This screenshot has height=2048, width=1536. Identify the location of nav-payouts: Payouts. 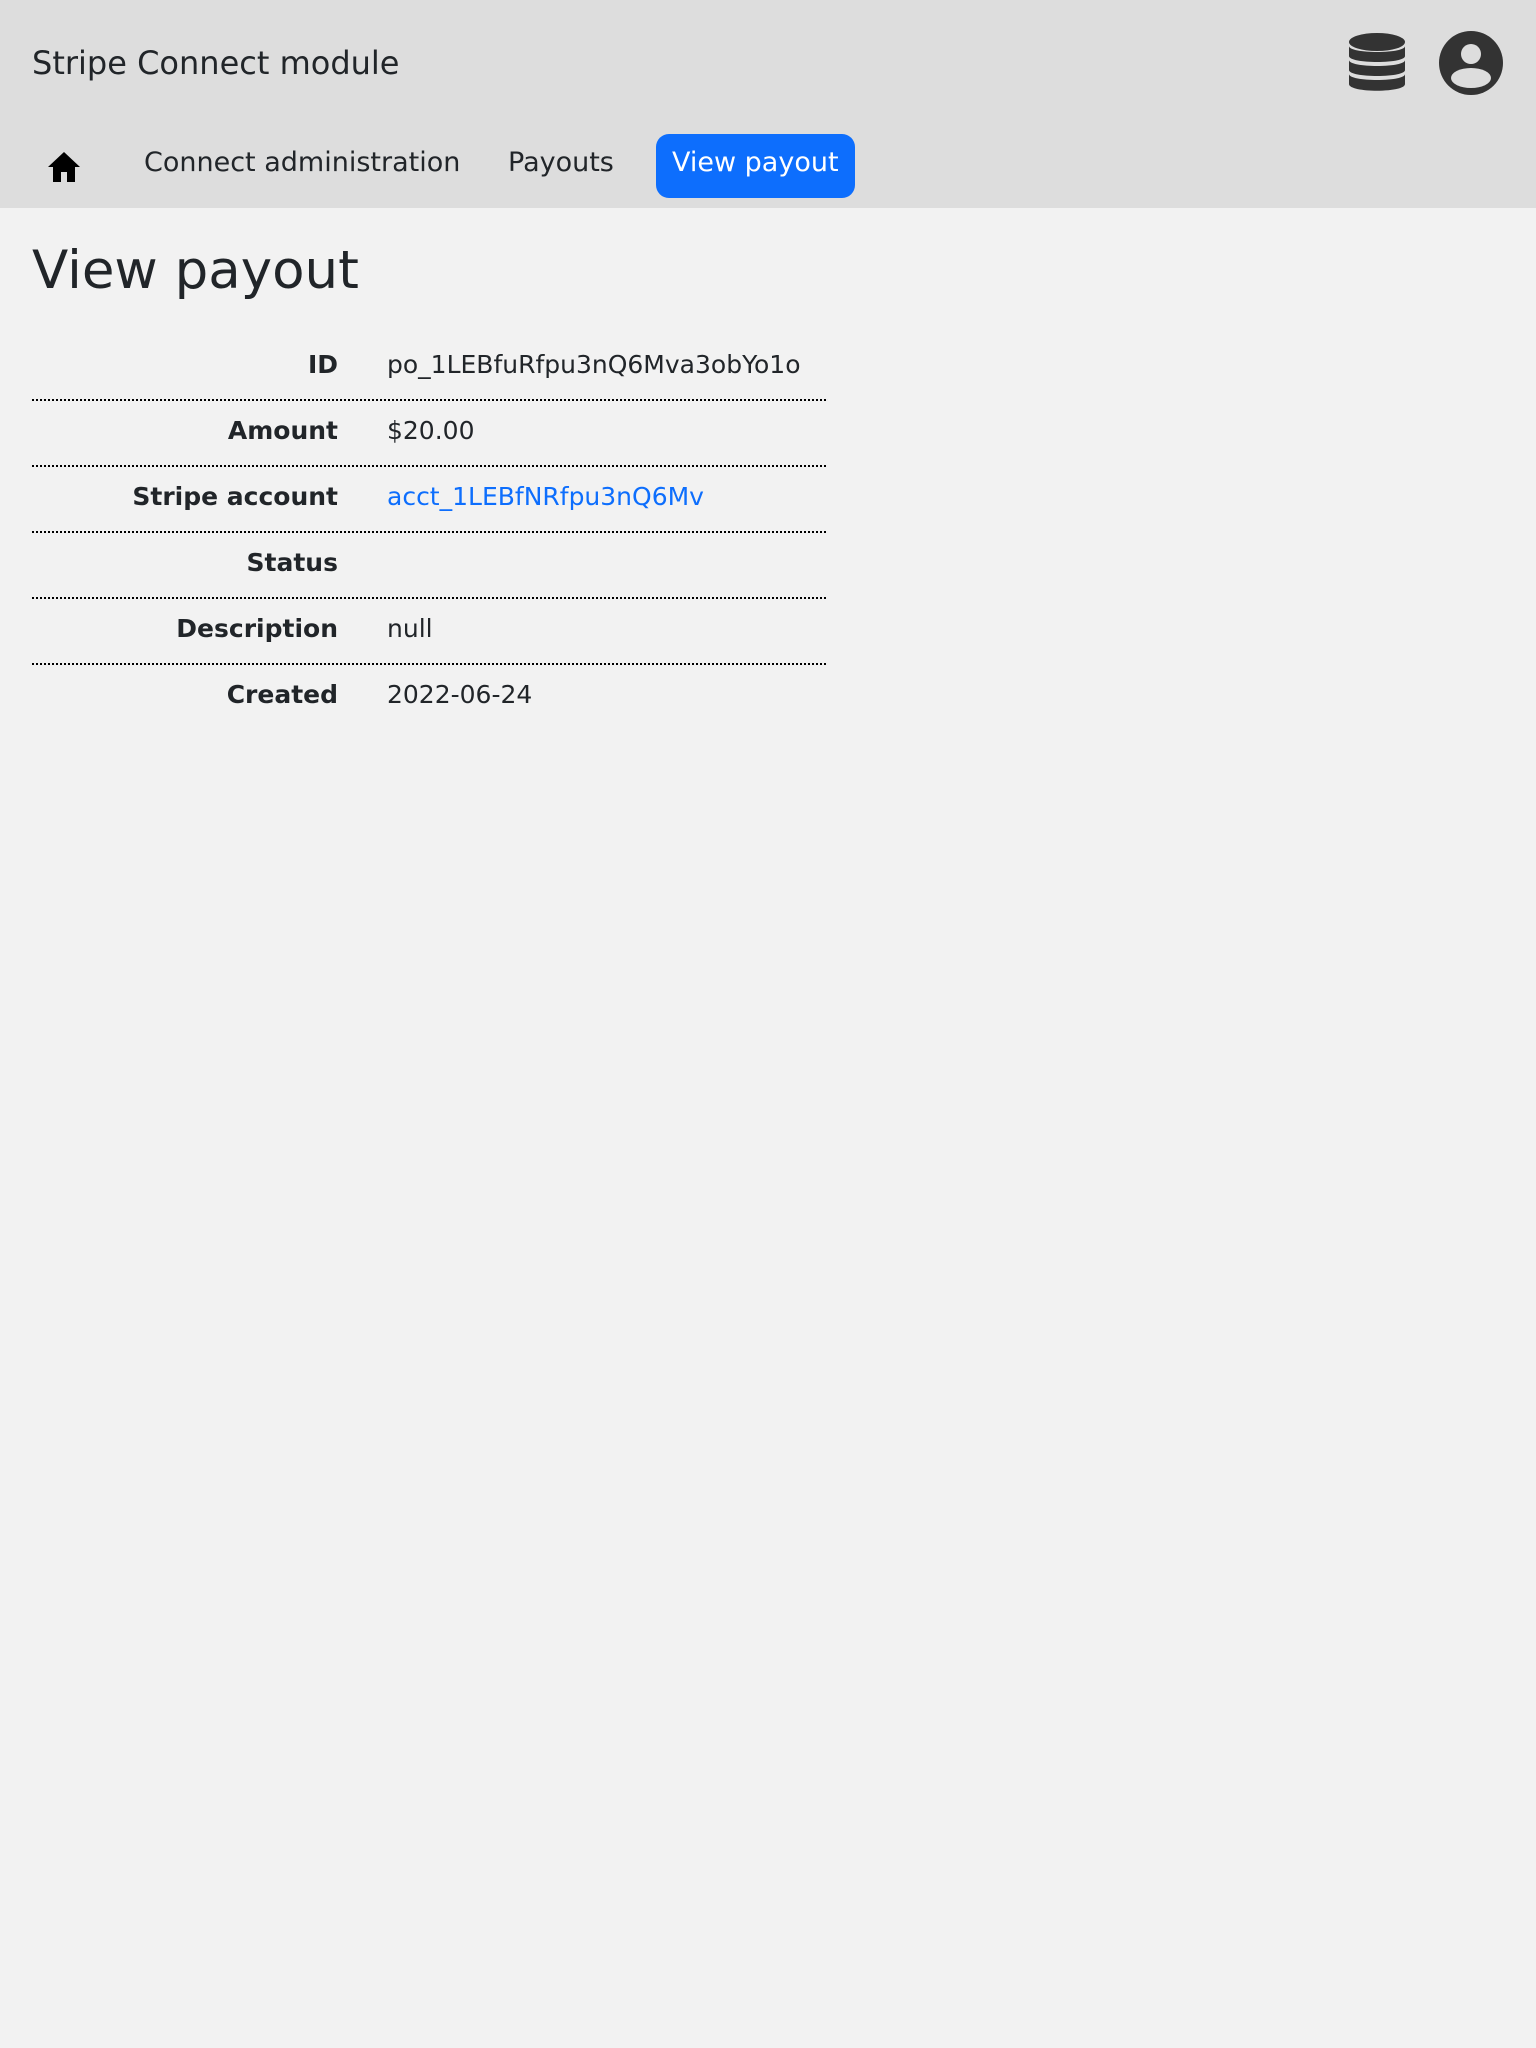
(561, 166).